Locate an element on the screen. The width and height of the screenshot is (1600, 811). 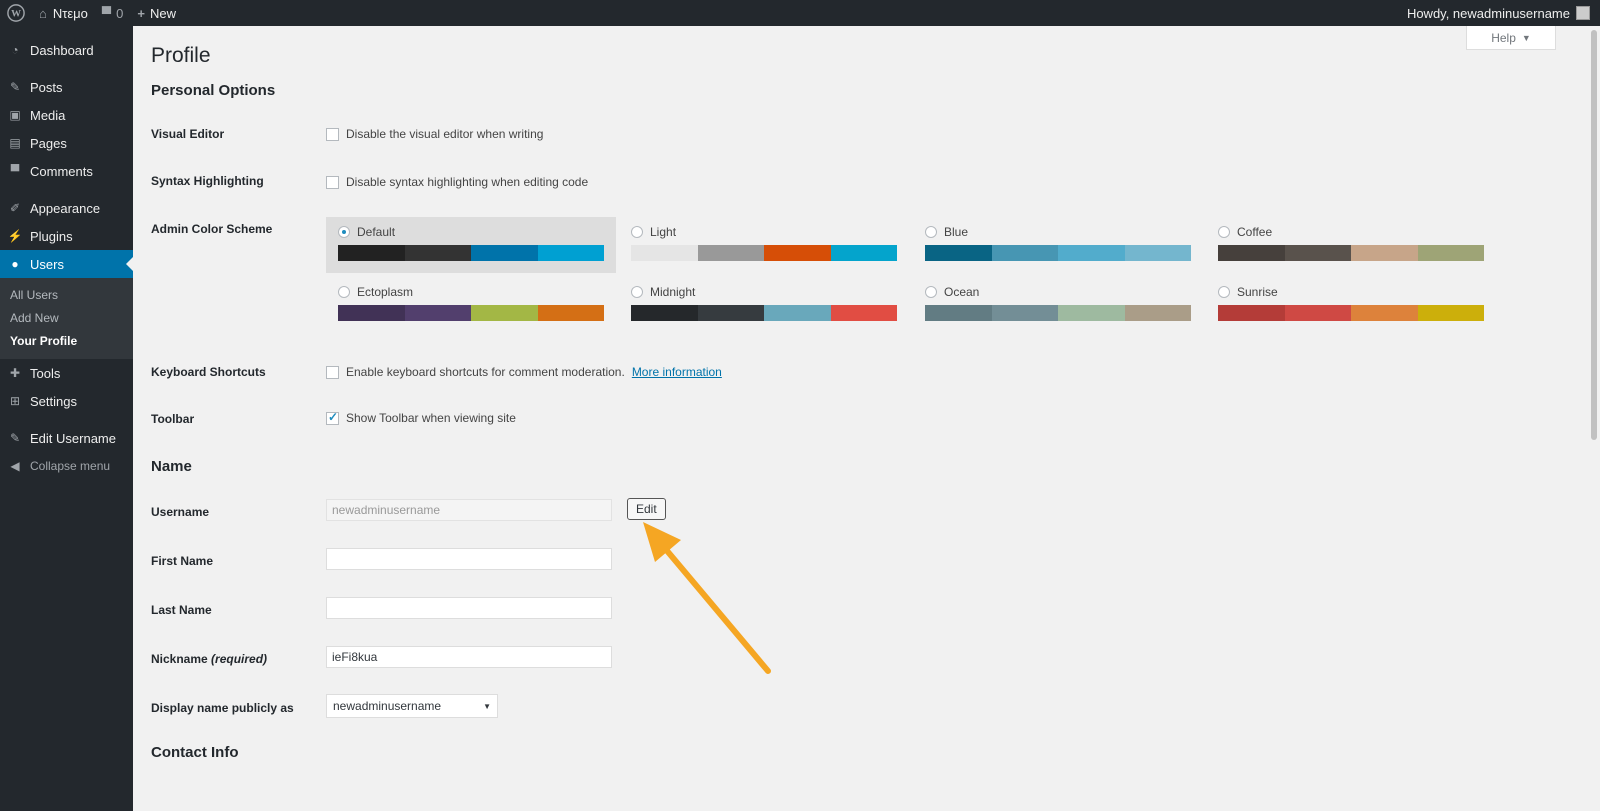
visual-editor-option-text: Disable the visual editor when writing is located at coordinates (445, 134).